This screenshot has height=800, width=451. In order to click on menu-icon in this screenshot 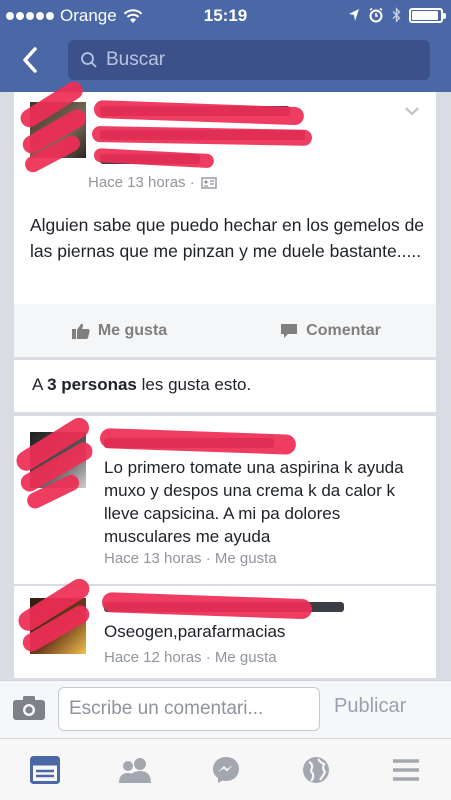, I will do `click(405, 769)`.